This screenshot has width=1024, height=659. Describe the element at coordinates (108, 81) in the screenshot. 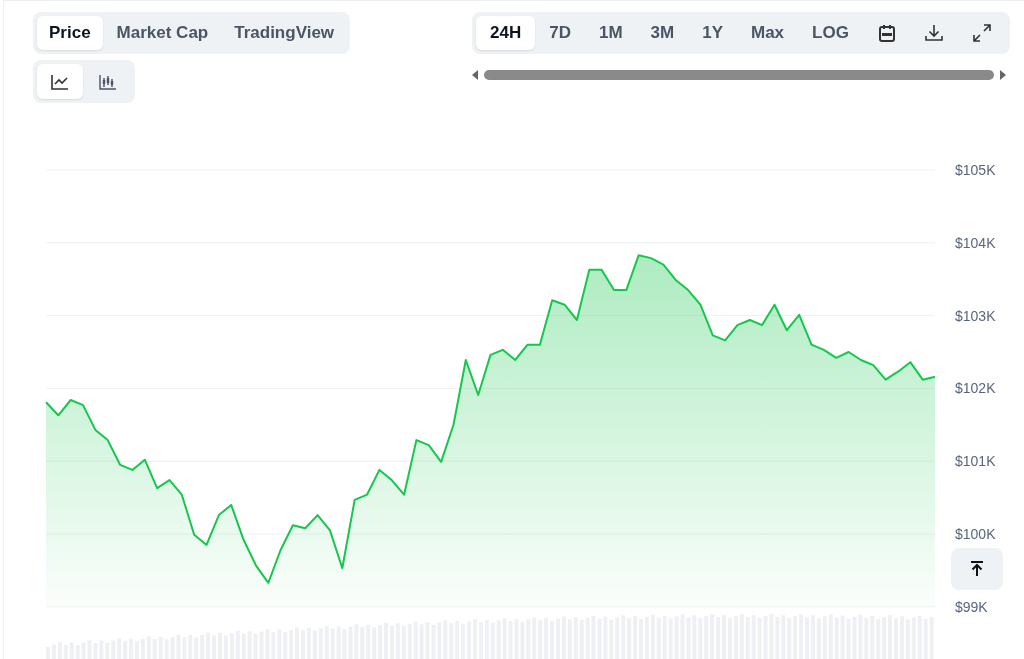

I see `candlestick-icon` at that location.